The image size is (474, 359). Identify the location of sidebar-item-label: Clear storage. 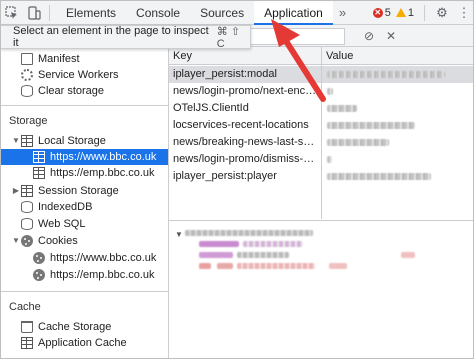
(71, 91).